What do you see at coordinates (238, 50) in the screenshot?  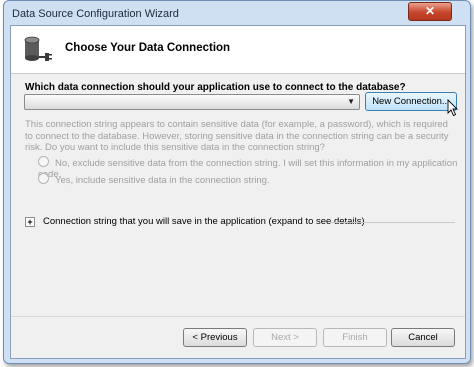 I see `wizard-header: Choose Your Data Connection` at bounding box center [238, 50].